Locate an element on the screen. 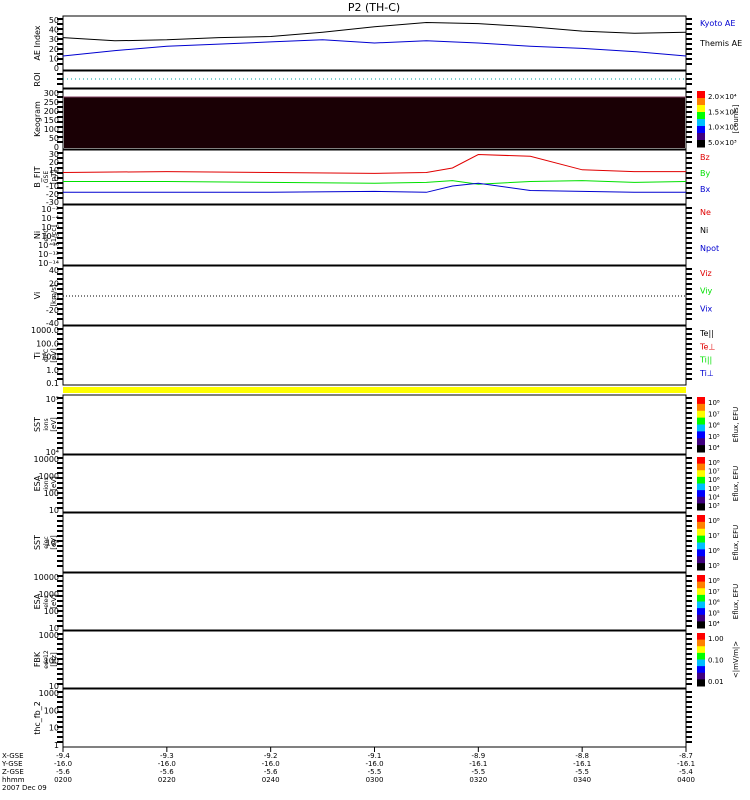  x-axis-tick-label: -8.7 is located at coordinates (686, 756).